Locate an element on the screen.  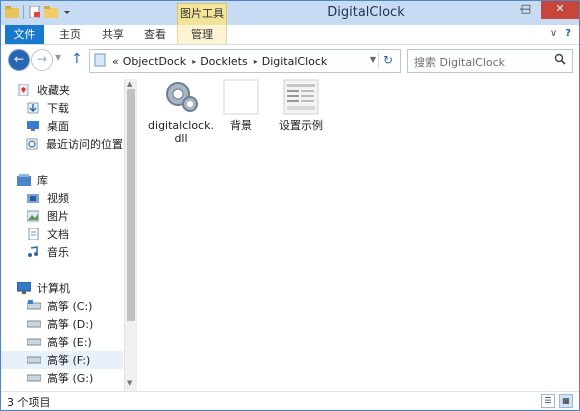
nav-item-drive-d: 高筝 (D:) is located at coordinates (62, 324).